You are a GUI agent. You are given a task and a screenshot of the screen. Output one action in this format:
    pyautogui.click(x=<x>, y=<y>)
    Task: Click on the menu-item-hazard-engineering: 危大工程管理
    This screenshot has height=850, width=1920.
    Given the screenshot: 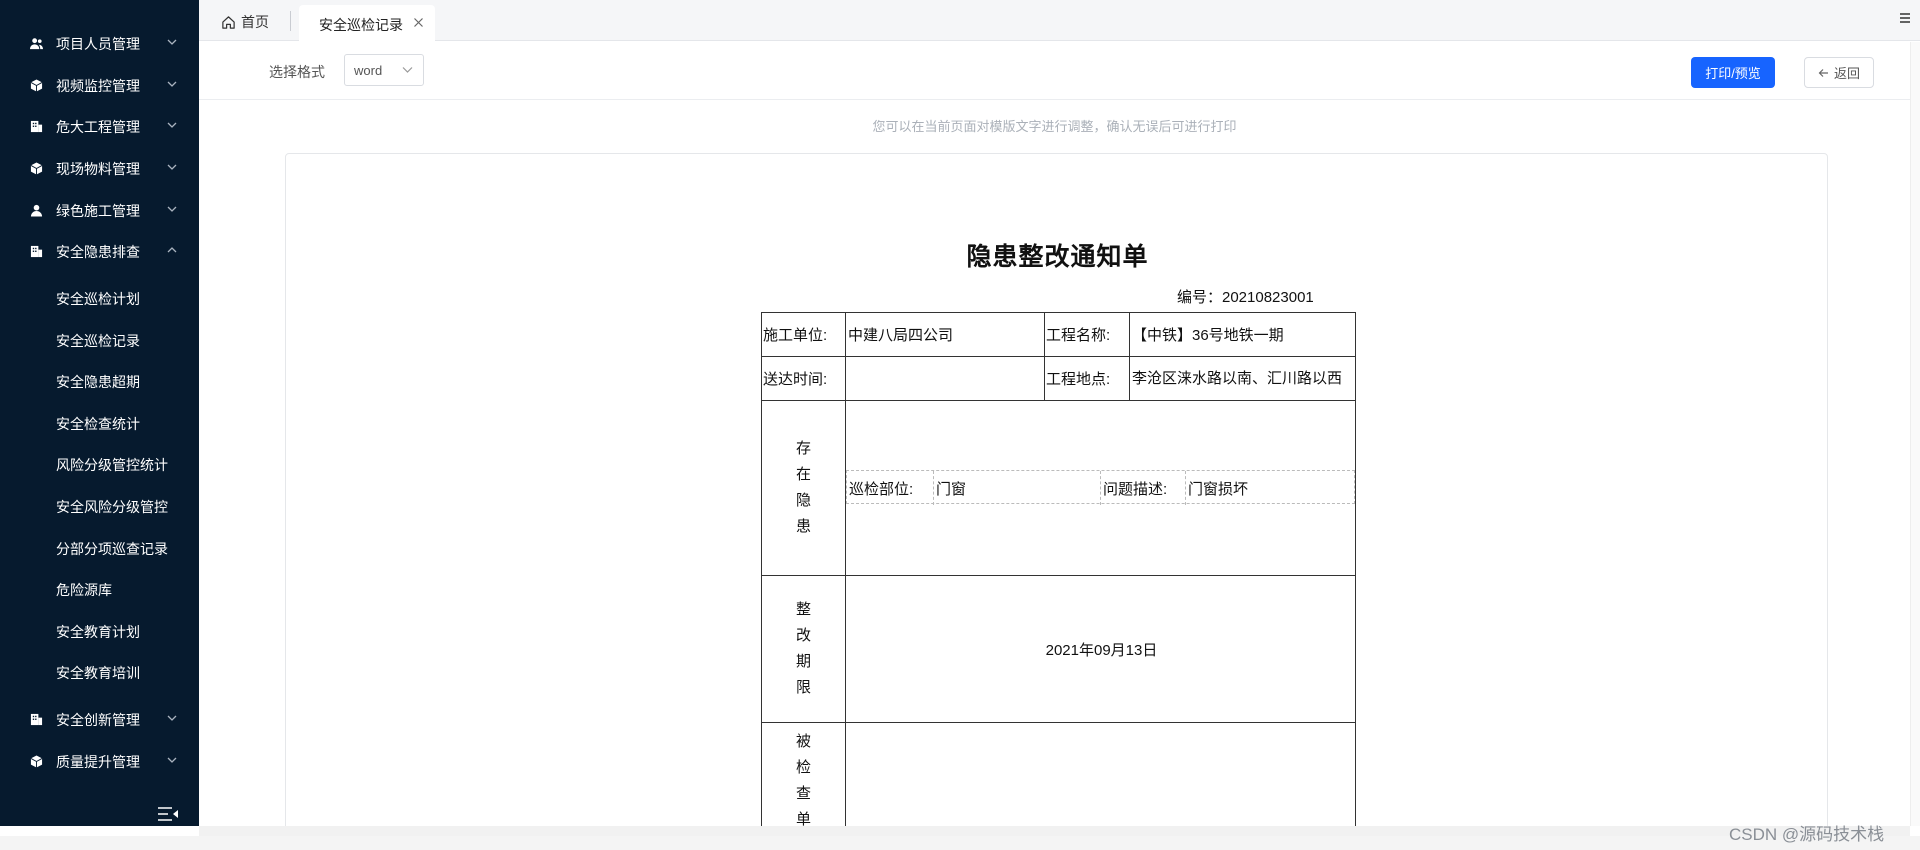 What is the action you would take?
    pyautogui.click(x=99, y=126)
    